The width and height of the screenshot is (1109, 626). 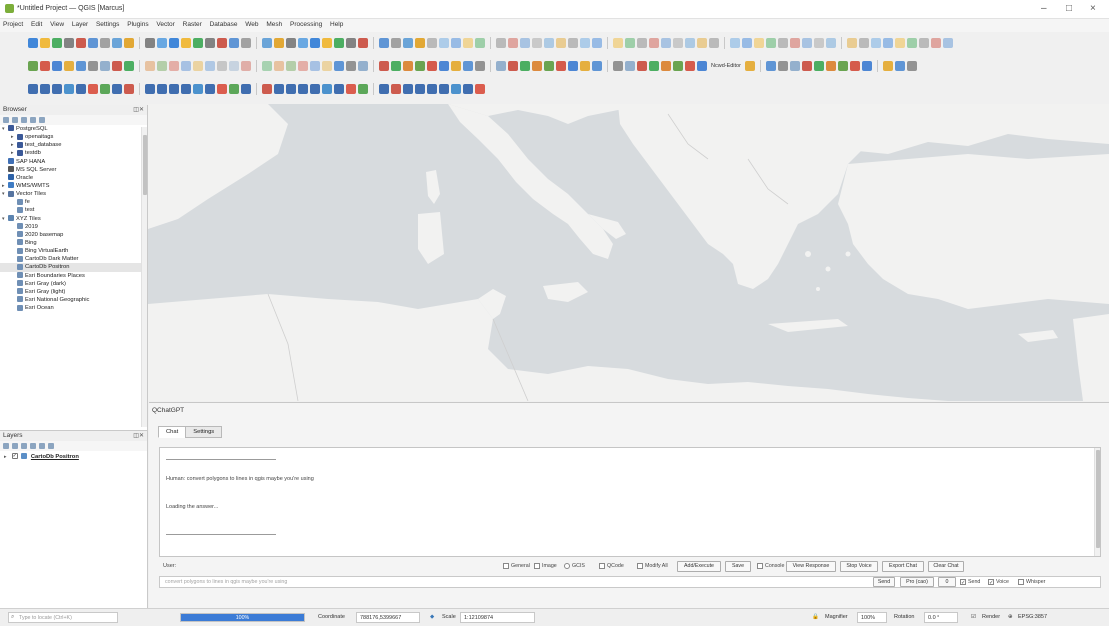 I want to click on menu-plugins: Plugins, so click(x=137, y=23).